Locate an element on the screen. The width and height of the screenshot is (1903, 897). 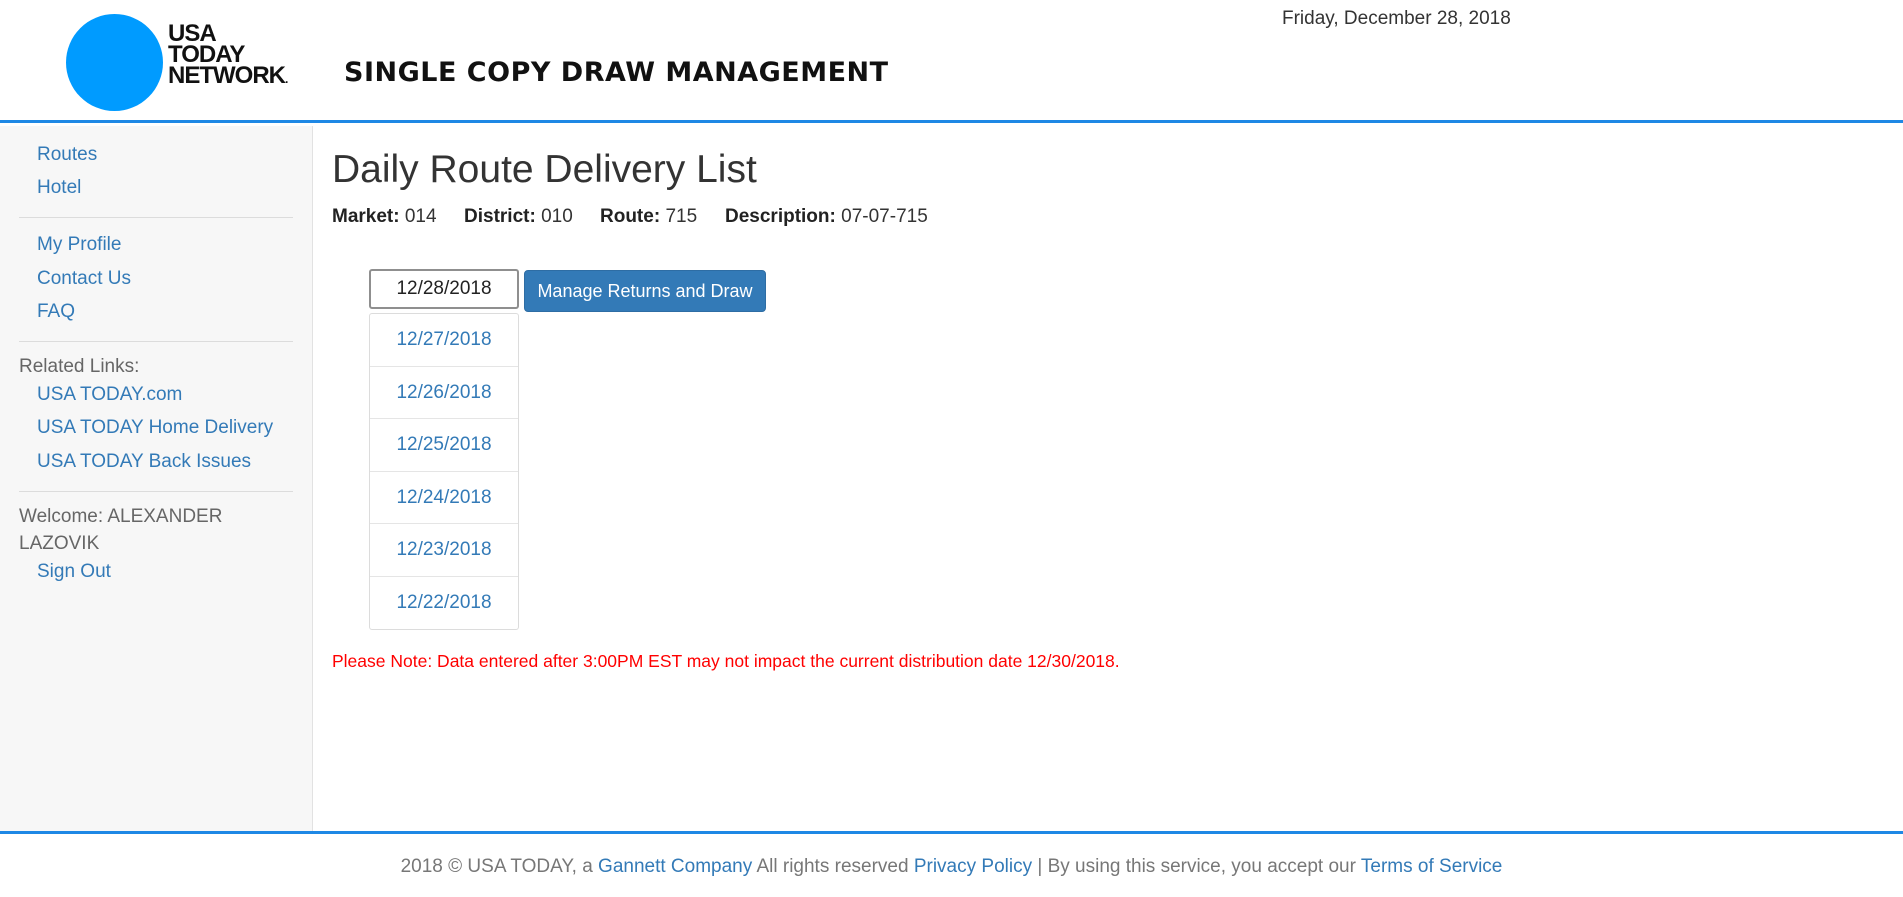
usa-today-network-logo: USA TODAY NETWORK. is located at coordinates (228, 56).